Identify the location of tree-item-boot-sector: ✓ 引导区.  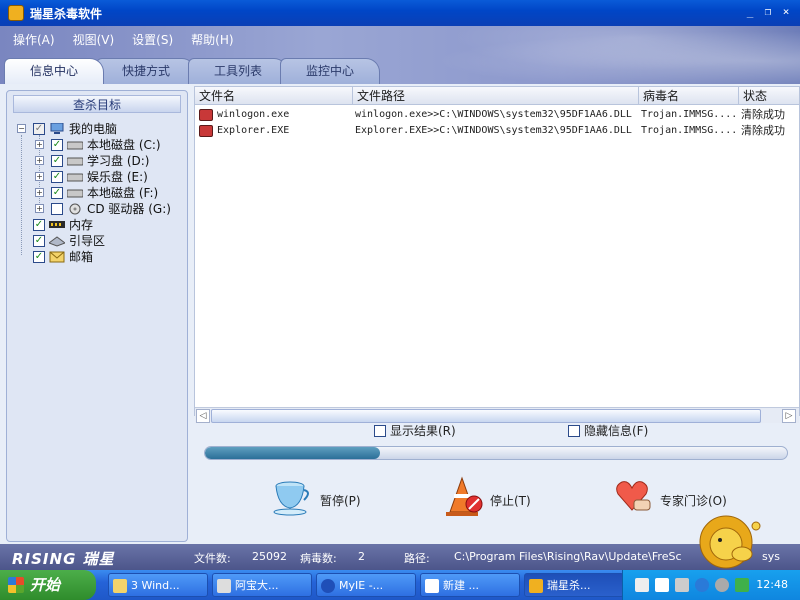
(98, 241).